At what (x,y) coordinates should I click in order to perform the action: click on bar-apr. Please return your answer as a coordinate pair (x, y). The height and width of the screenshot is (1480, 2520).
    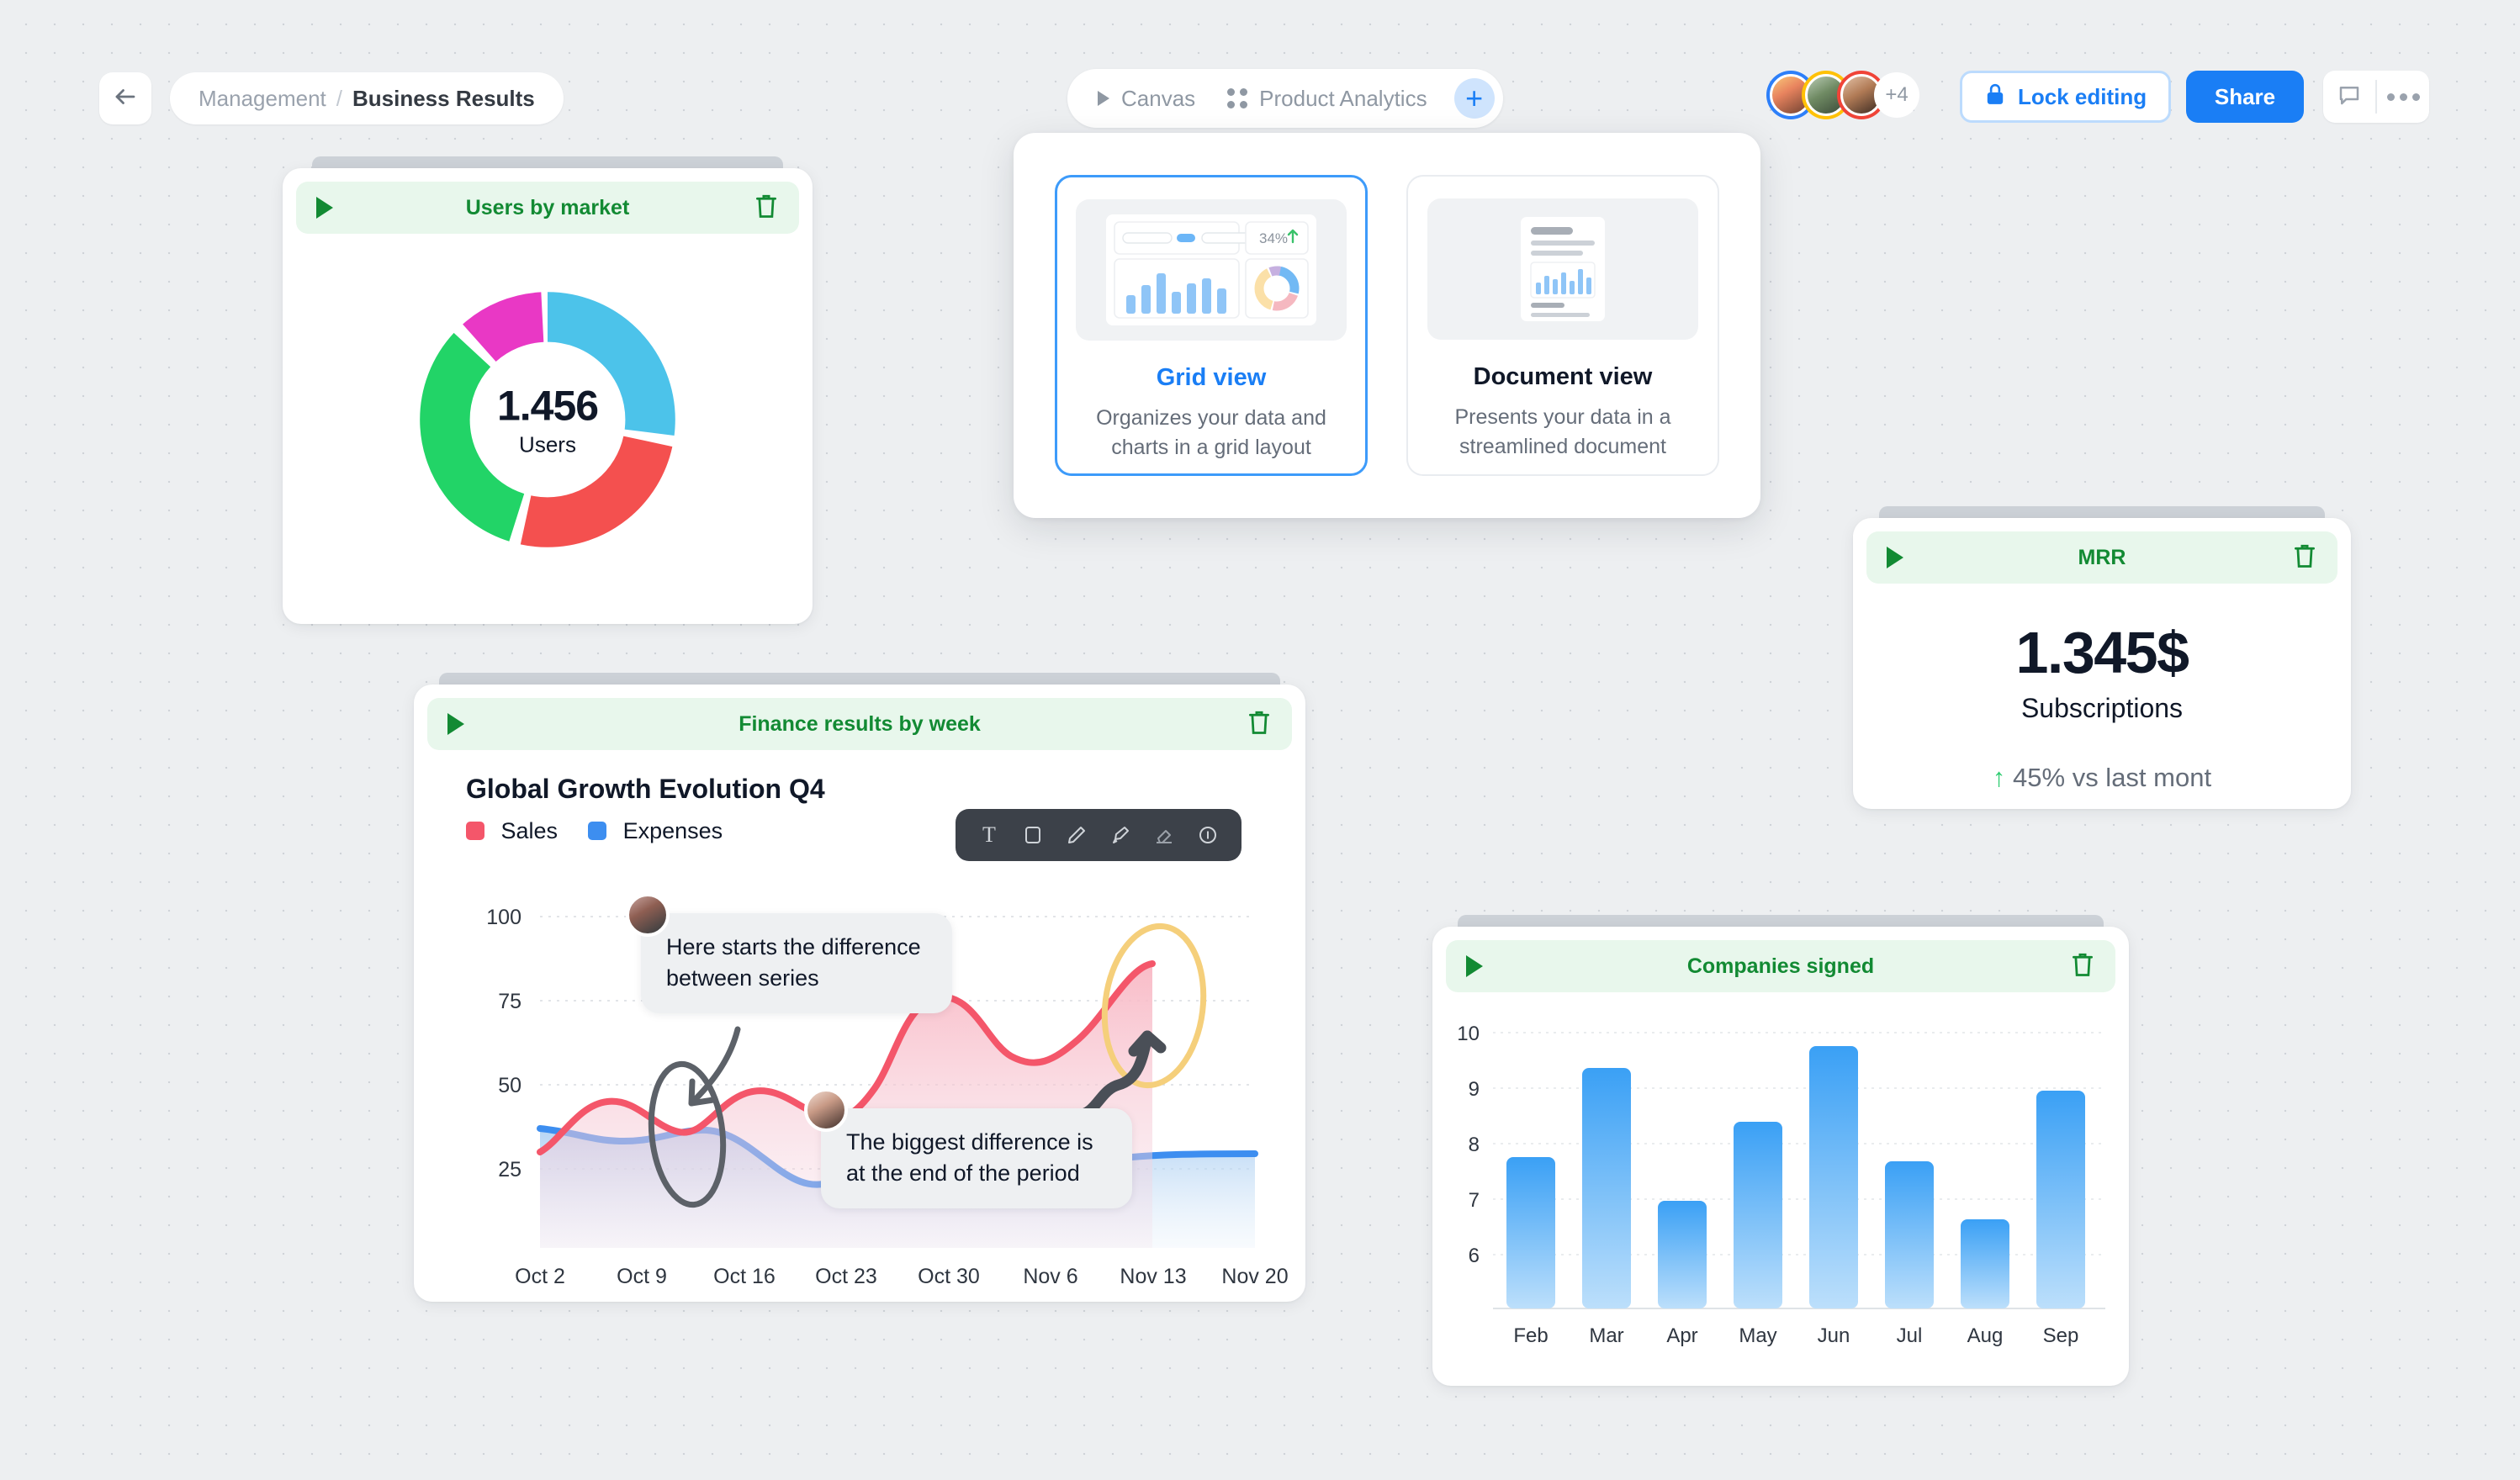
    Looking at the image, I should click on (1682, 1255).